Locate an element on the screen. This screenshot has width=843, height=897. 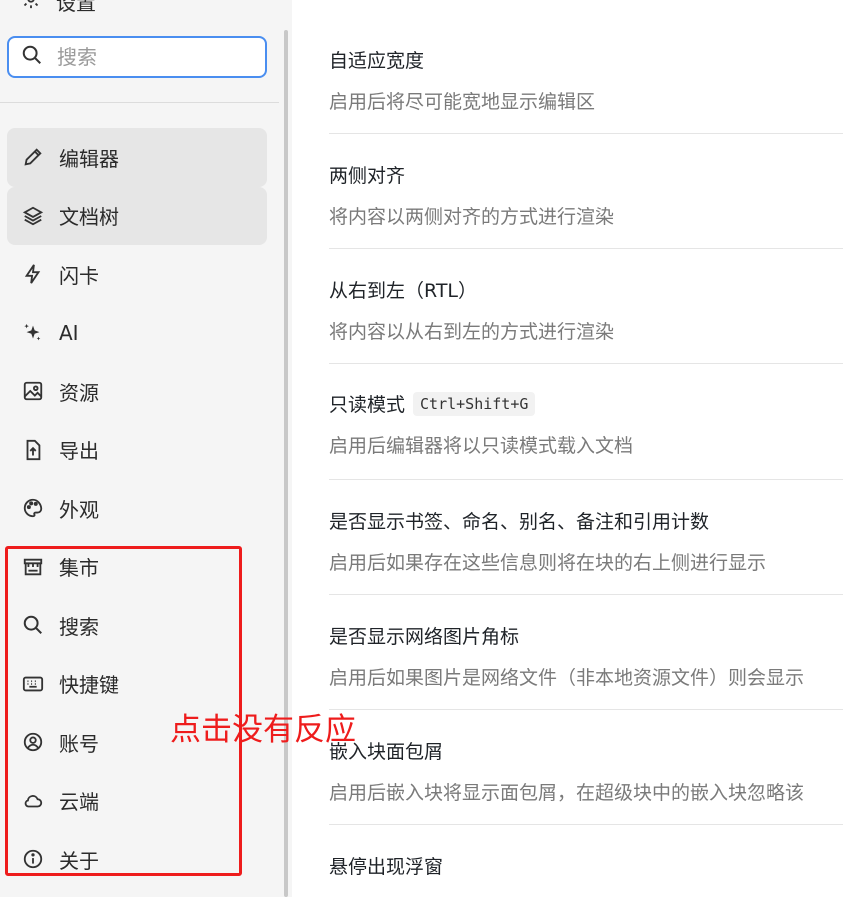
sidebar-item-label: 集市 is located at coordinates (79, 568).